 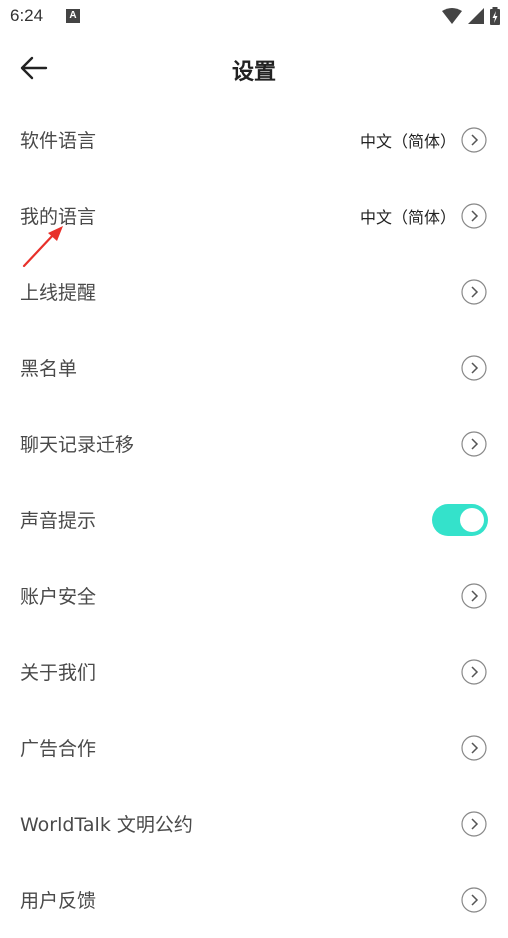 I want to click on battery-charging-icon, so click(x=495, y=16).